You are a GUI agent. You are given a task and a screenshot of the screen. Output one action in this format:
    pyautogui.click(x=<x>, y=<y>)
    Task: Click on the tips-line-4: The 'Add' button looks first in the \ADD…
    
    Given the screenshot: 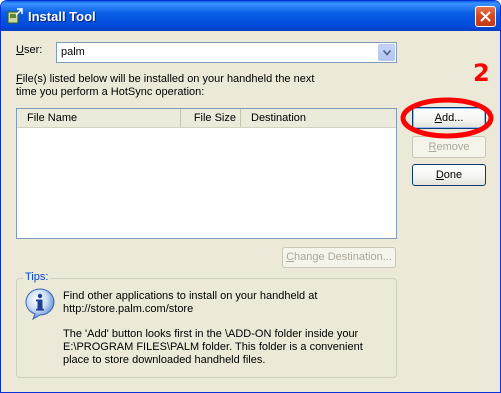 What is the action you would take?
    pyautogui.click(x=211, y=334)
    